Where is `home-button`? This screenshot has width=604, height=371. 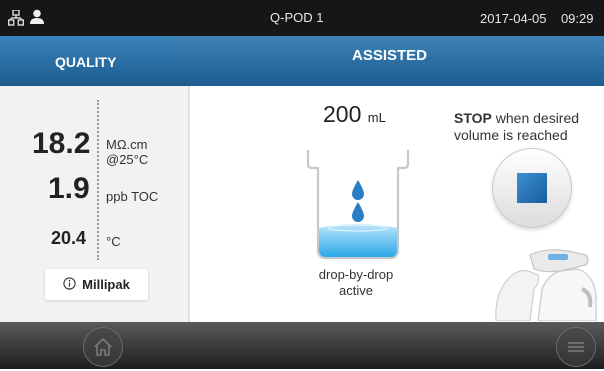 home-button is located at coordinates (103, 347).